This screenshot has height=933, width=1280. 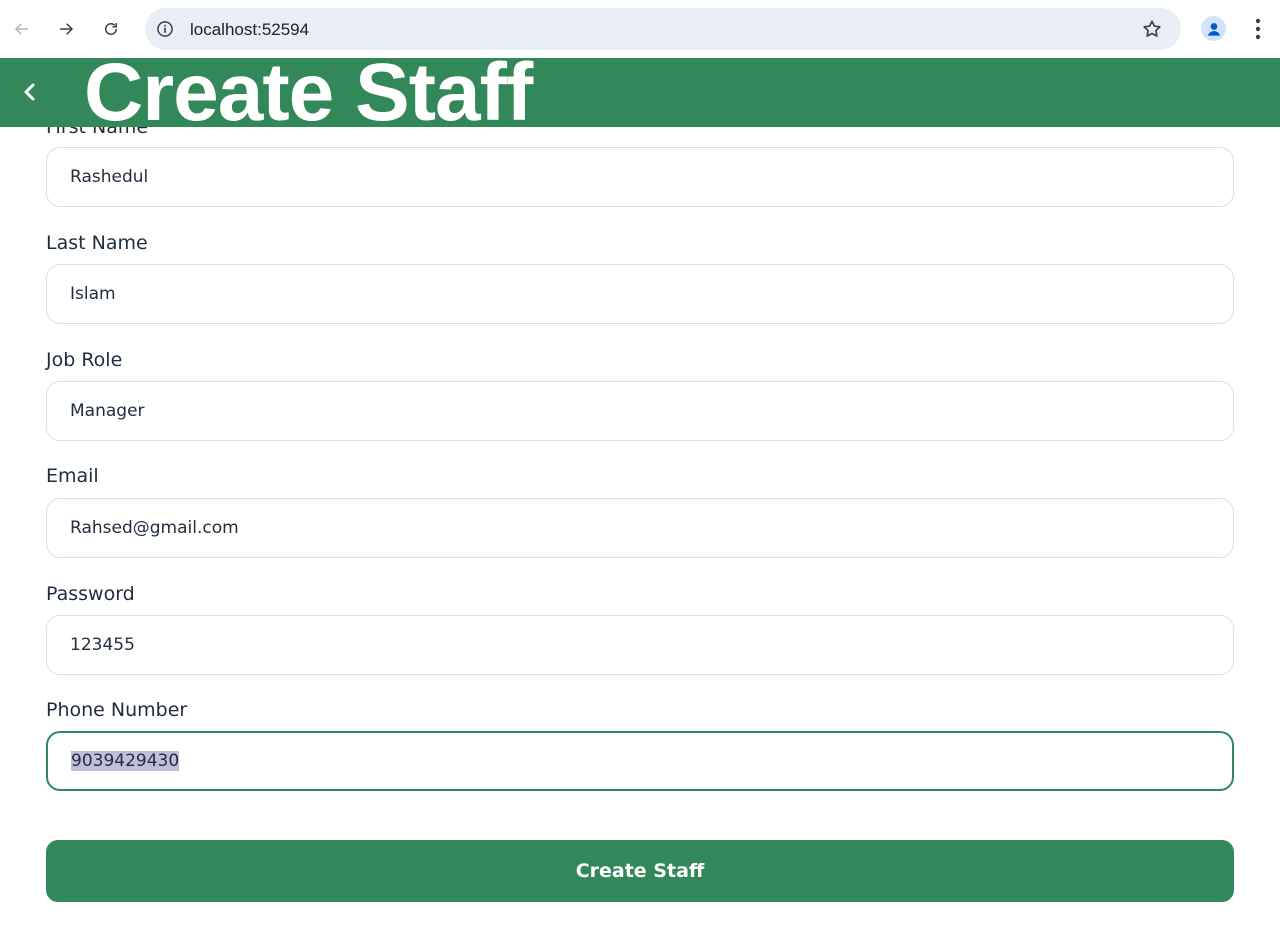 I want to click on phone-number-value: 9039429430, so click(x=125, y=761).